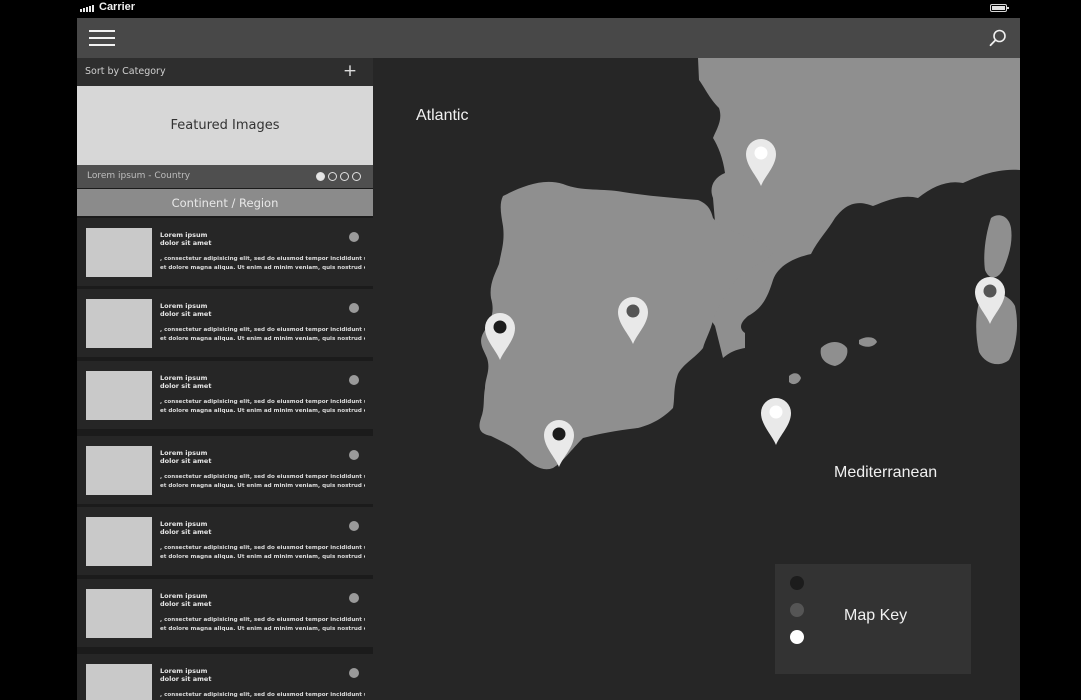 The height and width of the screenshot is (700, 1081). I want to click on continent-region-label: Continent / Region, so click(225, 202).